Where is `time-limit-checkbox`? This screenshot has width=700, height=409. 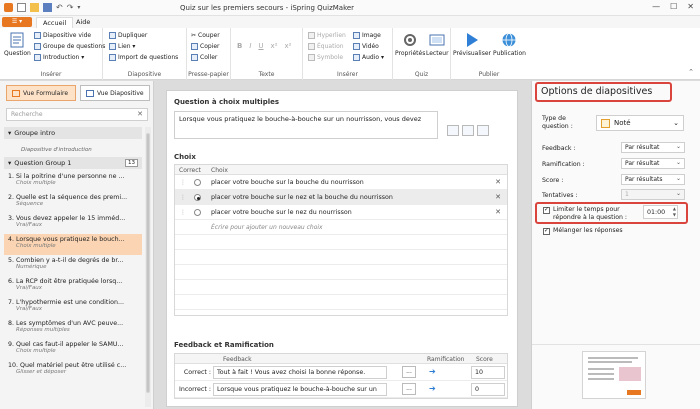
time-limit-checkbox is located at coordinates (546, 210).